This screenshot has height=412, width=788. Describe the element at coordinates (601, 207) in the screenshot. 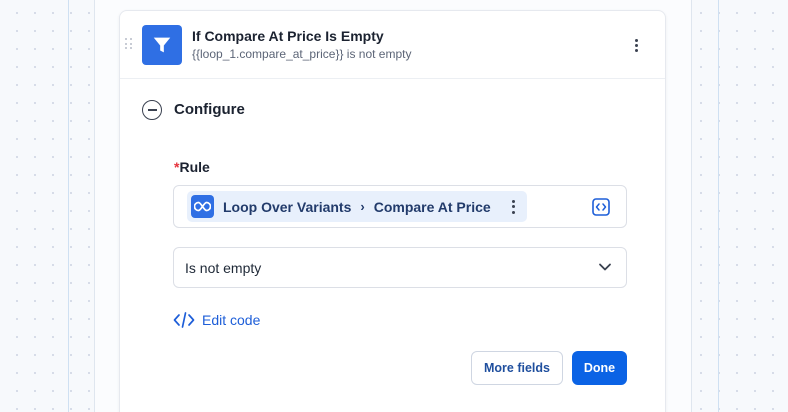

I see `code-toggle-icon` at that location.